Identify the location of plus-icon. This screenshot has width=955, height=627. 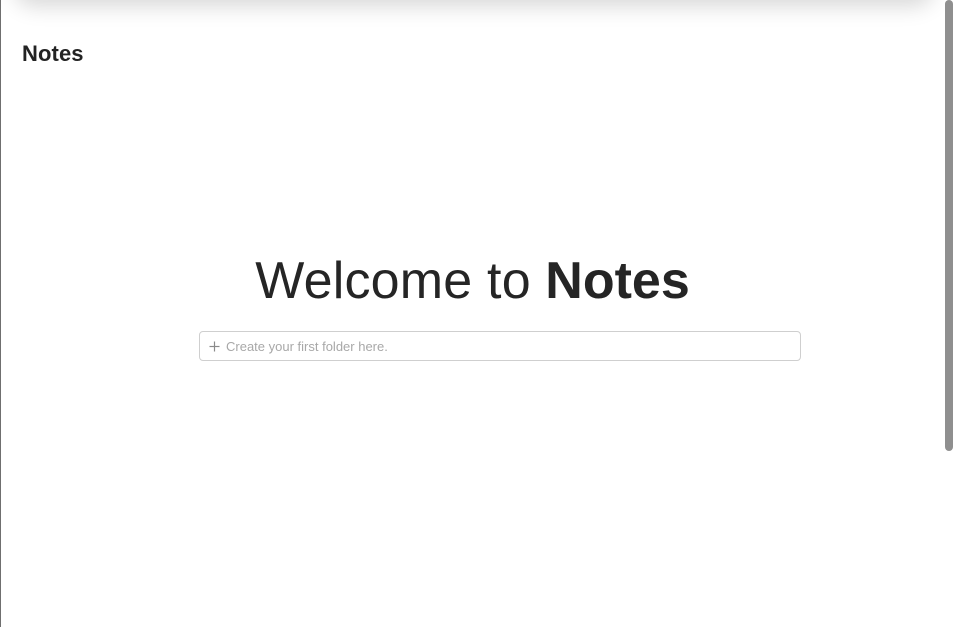
(213, 346).